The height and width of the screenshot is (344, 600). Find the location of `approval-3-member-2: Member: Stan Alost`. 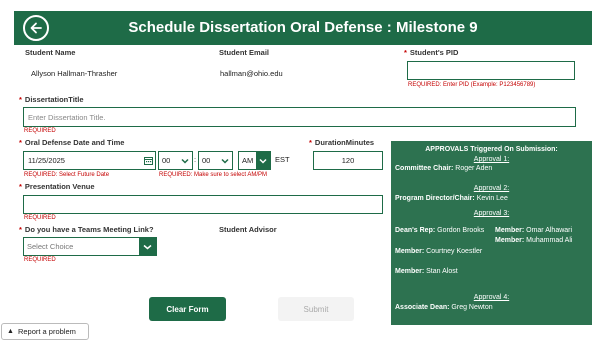

approval-3-member-2: Member: Stan Alost is located at coordinates (426, 271).